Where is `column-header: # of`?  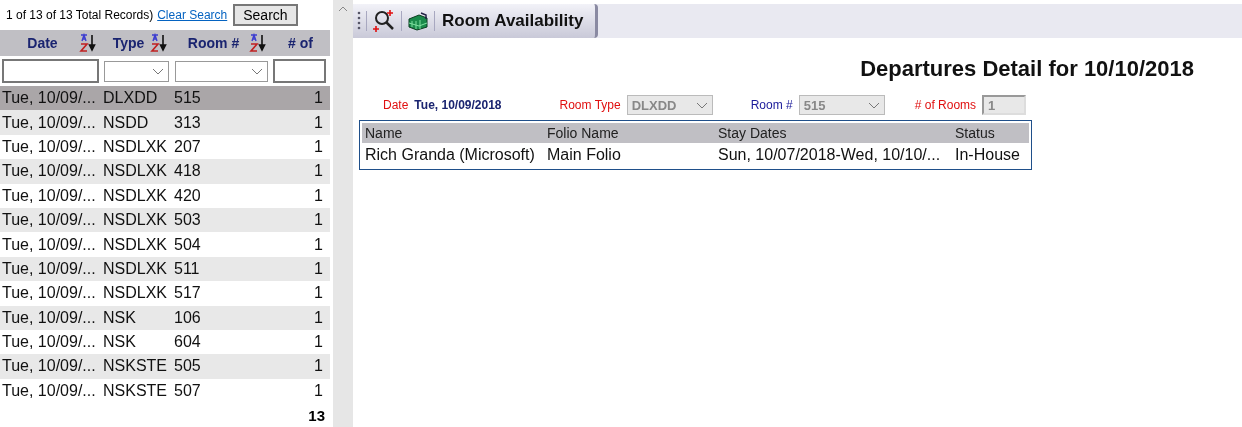
column-header: # of is located at coordinates (300, 43).